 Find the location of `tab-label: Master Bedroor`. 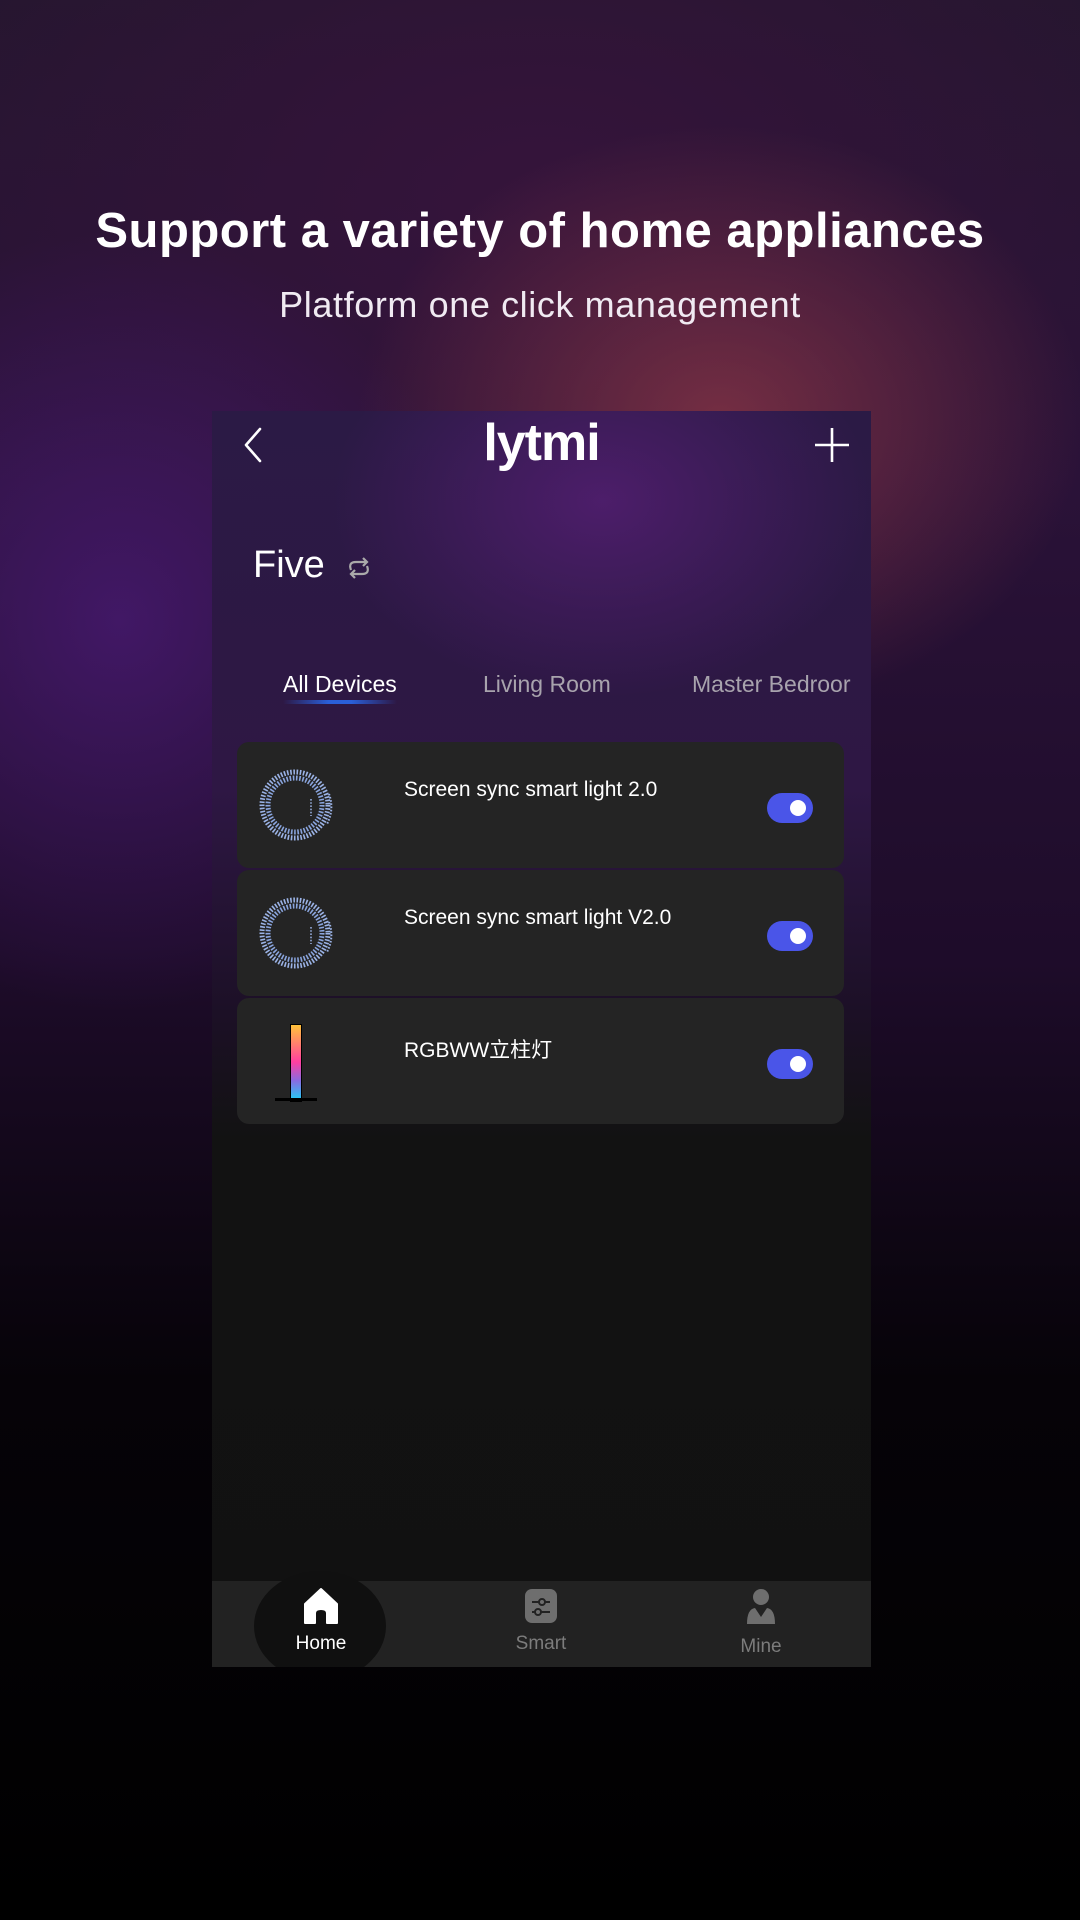

tab-label: Master Bedroor is located at coordinates (771, 684).